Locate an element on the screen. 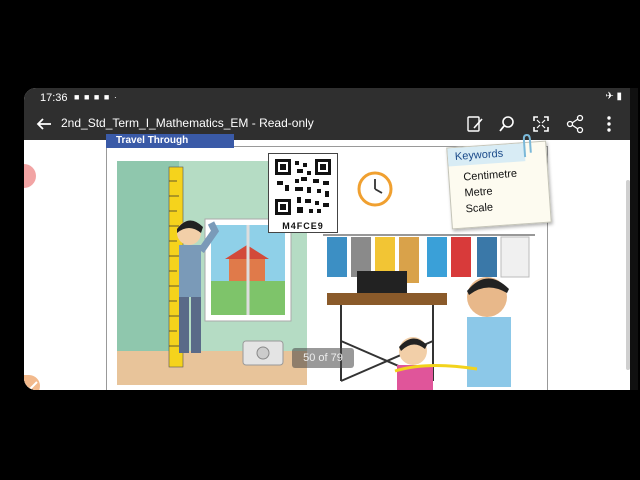  device-edge is located at coordinates (634, 239).